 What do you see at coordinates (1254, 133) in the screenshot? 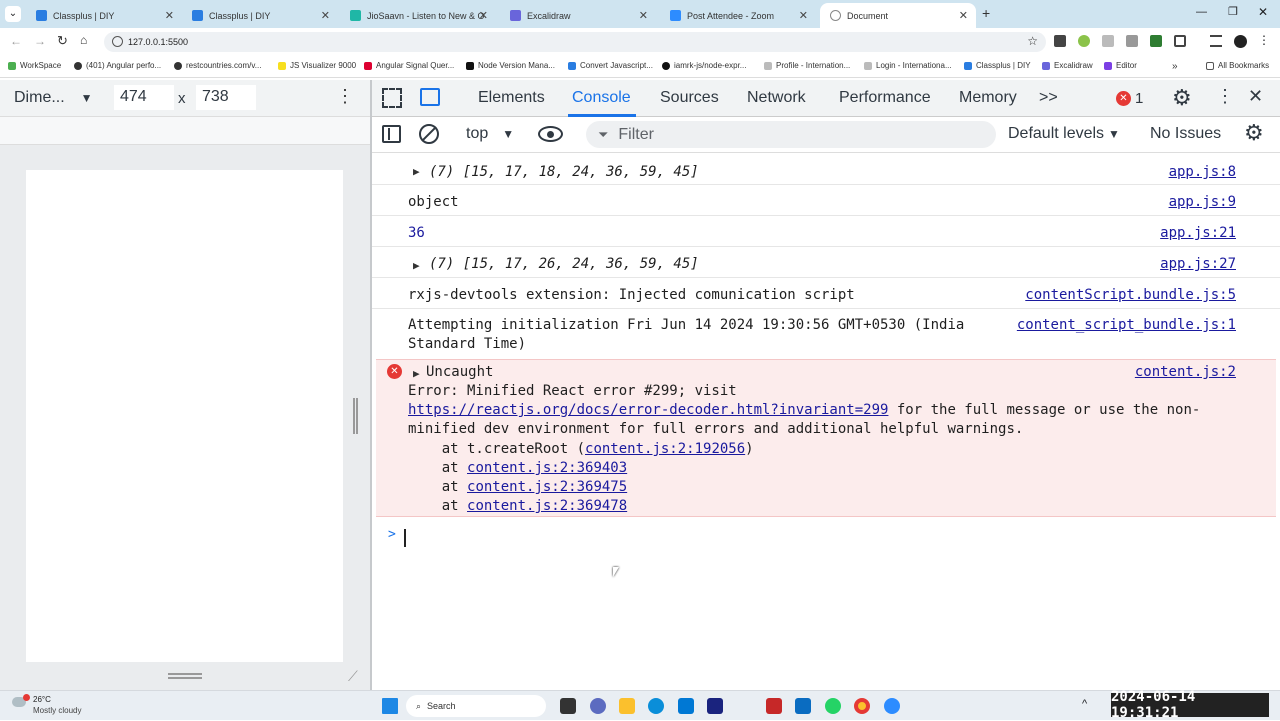
I see `console-settings-gear-icon: ⚙` at bounding box center [1254, 133].